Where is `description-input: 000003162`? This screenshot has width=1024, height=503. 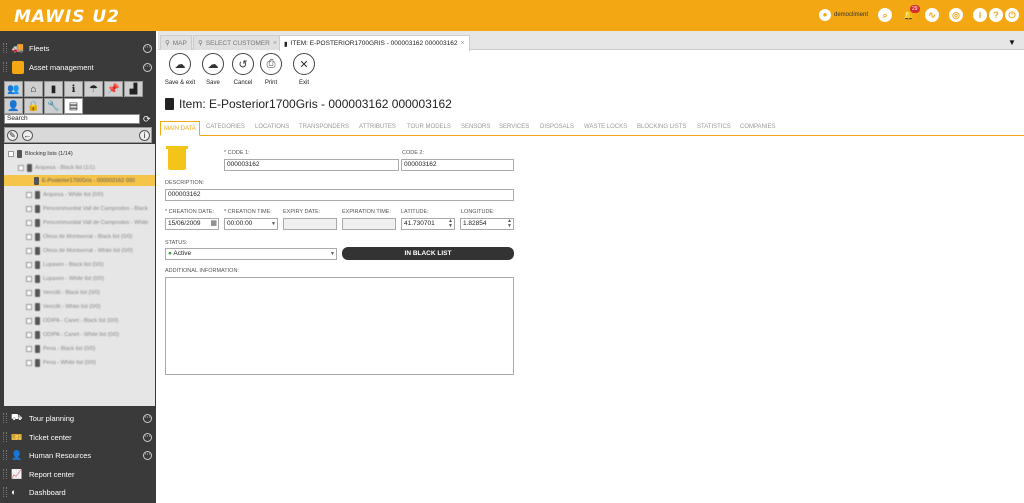 description-input: 000003162 is located at coordinates (339, 195).